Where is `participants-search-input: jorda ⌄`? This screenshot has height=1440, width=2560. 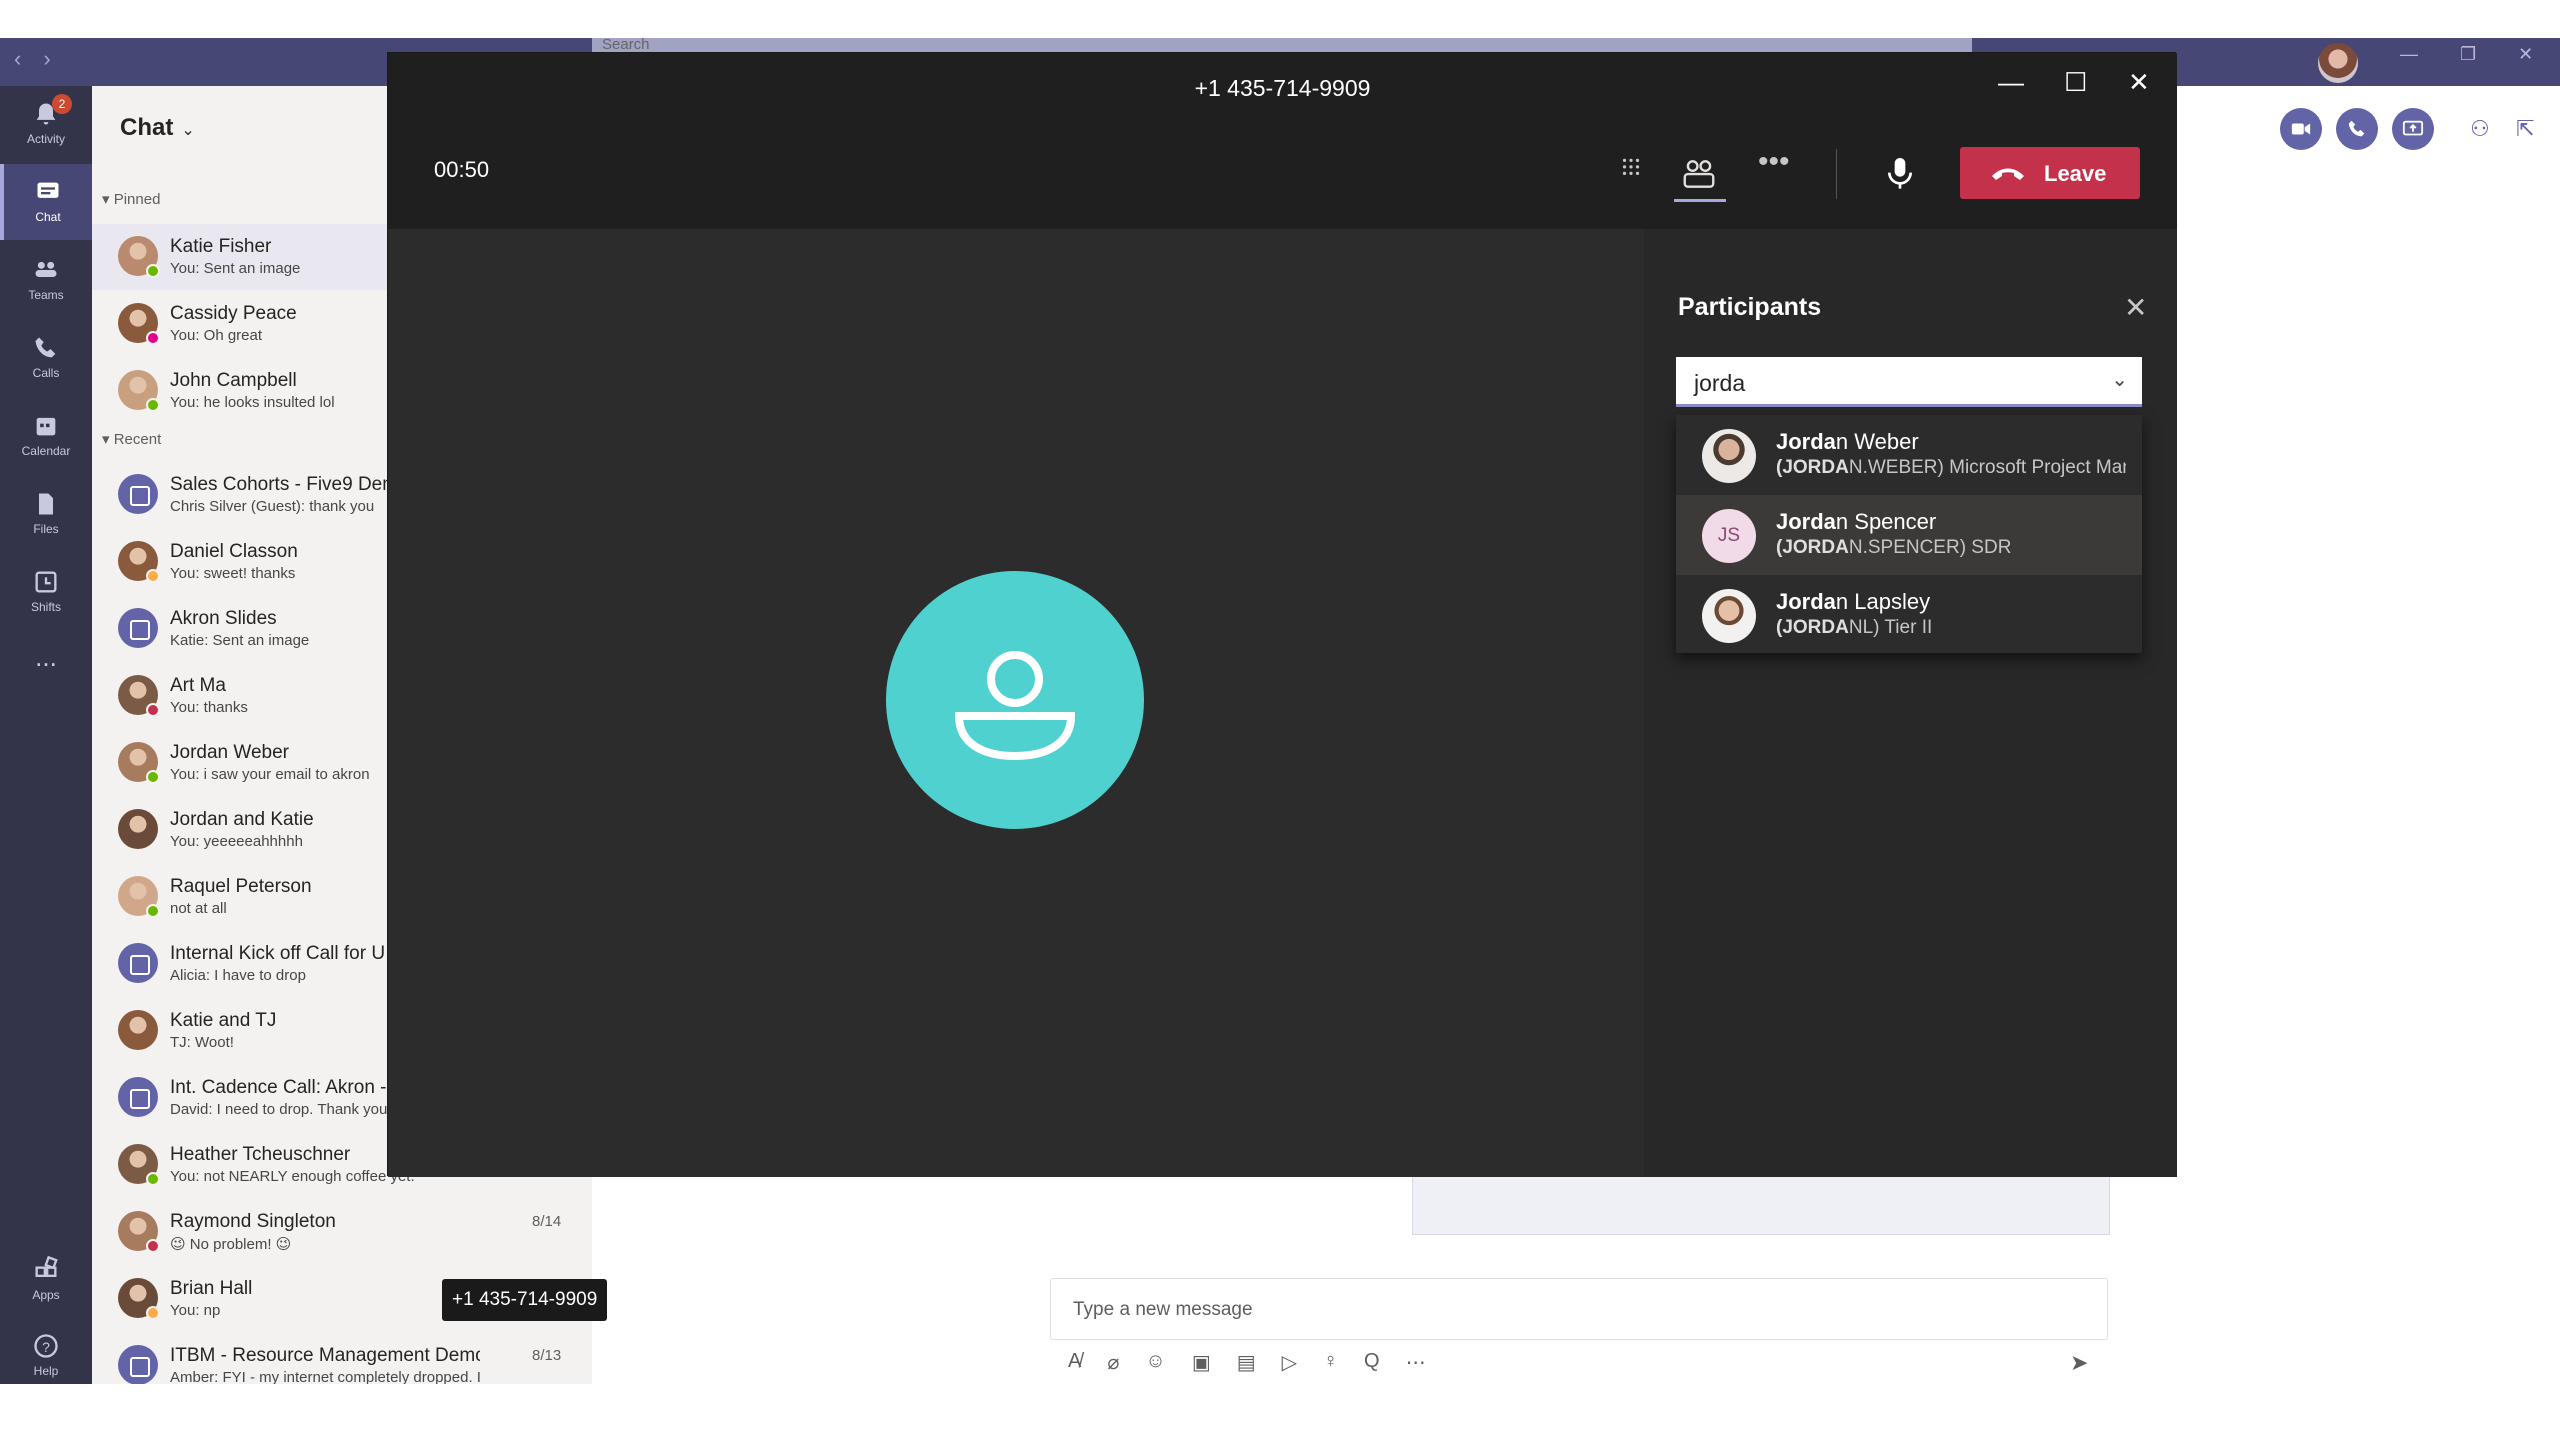
participants-search-input: jorda ⌄ is located at coordinates (1909, 382).